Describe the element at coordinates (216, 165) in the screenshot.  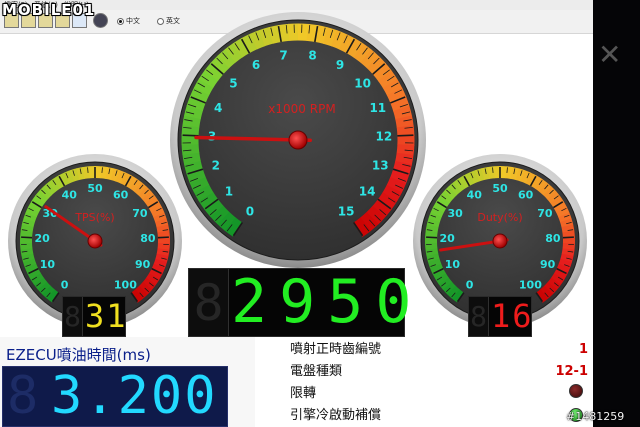
I see `g-rpm-scale-label: 2` at that location.